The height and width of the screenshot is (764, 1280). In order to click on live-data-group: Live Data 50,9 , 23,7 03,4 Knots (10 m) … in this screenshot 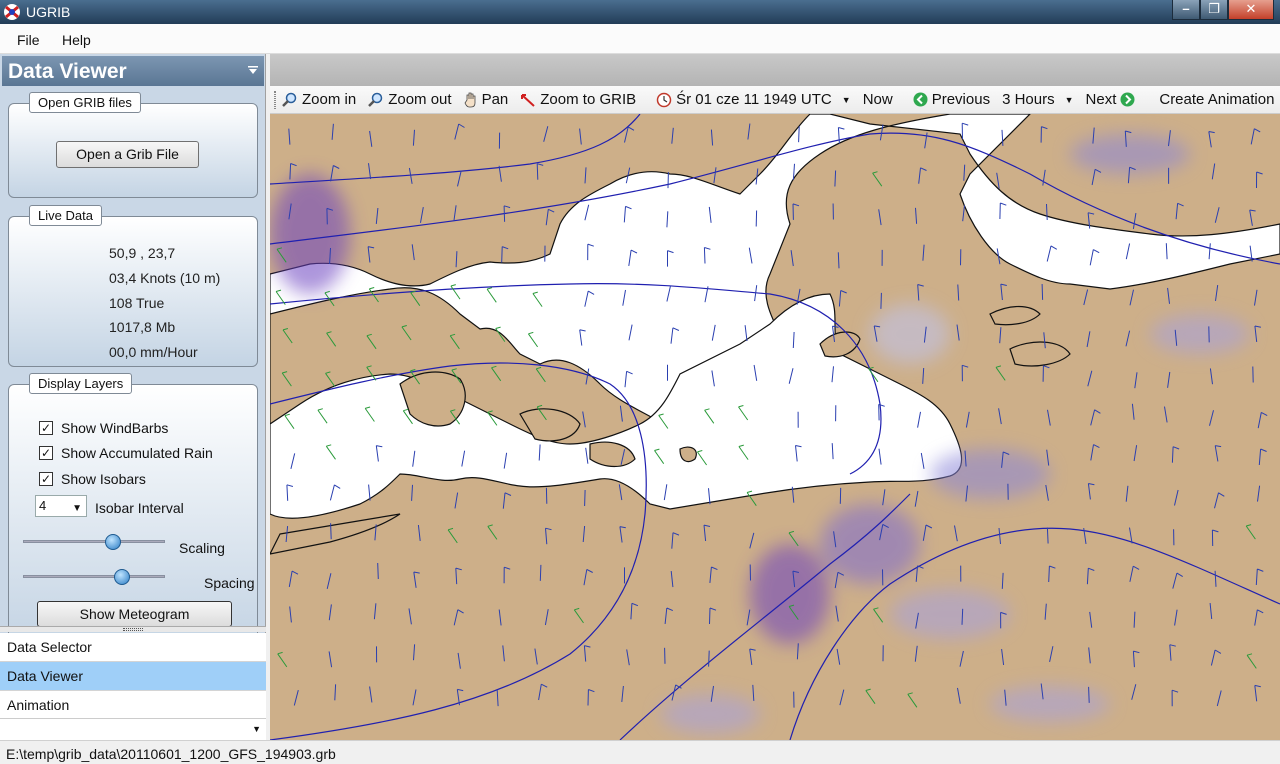, I will do `click(133, 286)`.